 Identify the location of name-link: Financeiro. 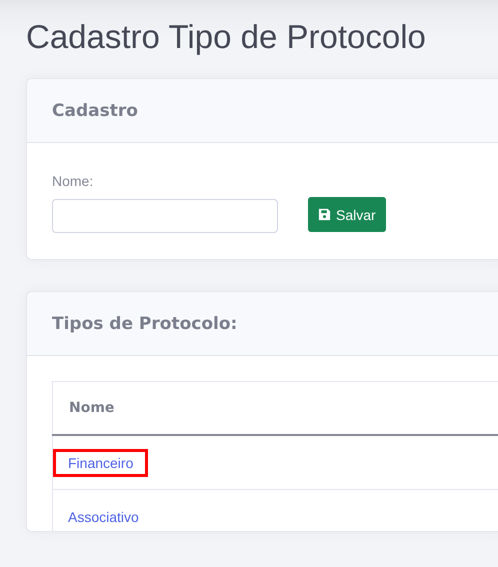
(100, 462).